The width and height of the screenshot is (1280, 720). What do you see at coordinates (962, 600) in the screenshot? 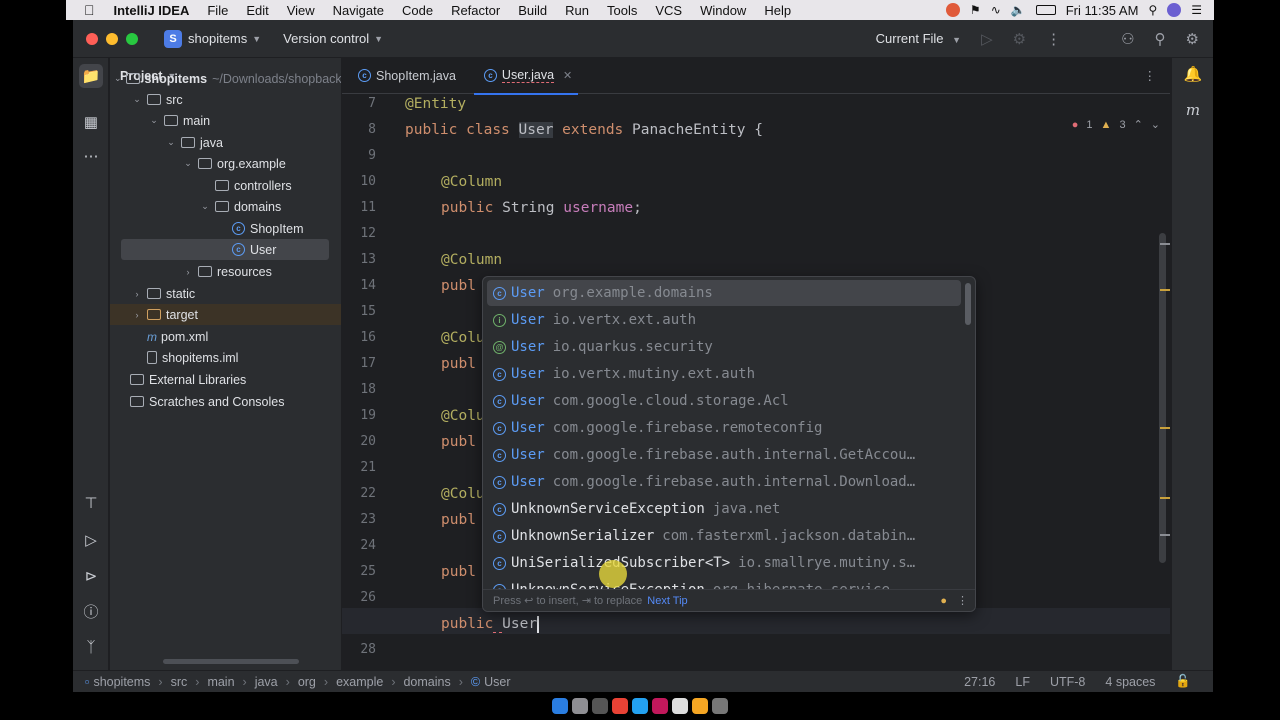
I see `more-options-icon: ⋮` at bounding box center [962, 600].